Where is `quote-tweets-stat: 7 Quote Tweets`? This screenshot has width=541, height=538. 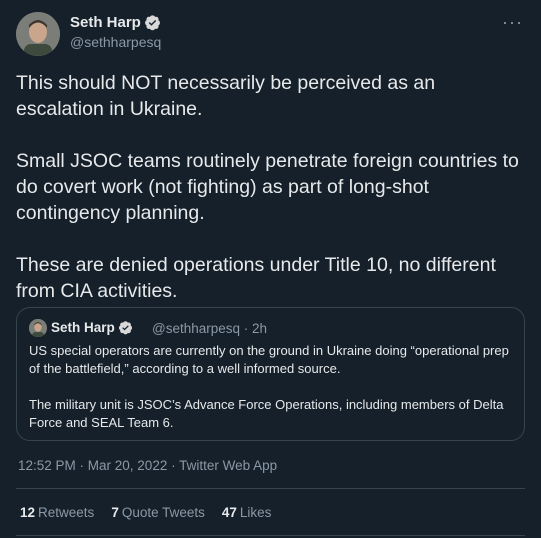 quote-tweets-stat: 7 Quote Tweets is located at coordinates (158, 512).